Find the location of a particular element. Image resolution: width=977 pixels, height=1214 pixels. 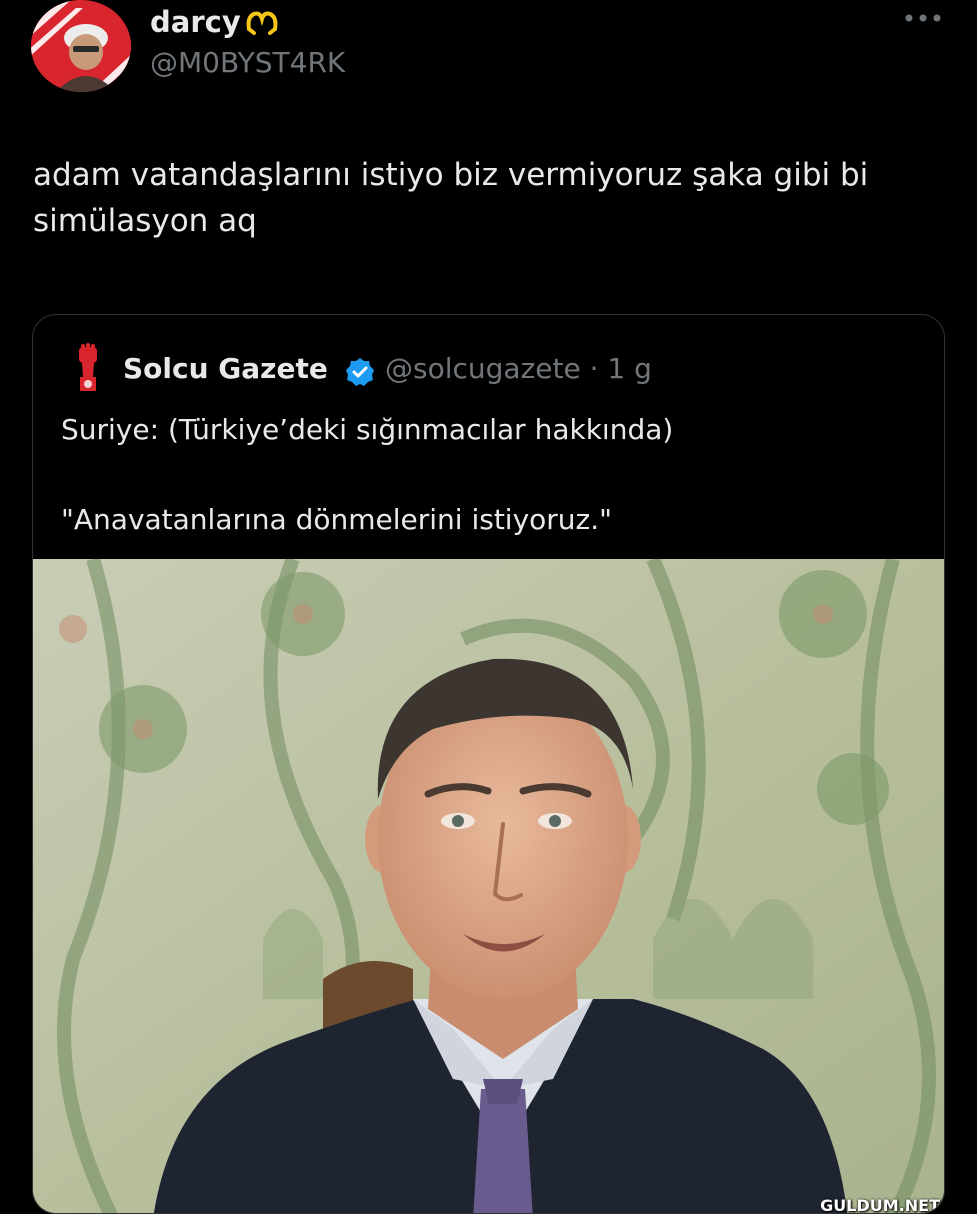

heart-hands-icon is located at coordinates (262, 23).